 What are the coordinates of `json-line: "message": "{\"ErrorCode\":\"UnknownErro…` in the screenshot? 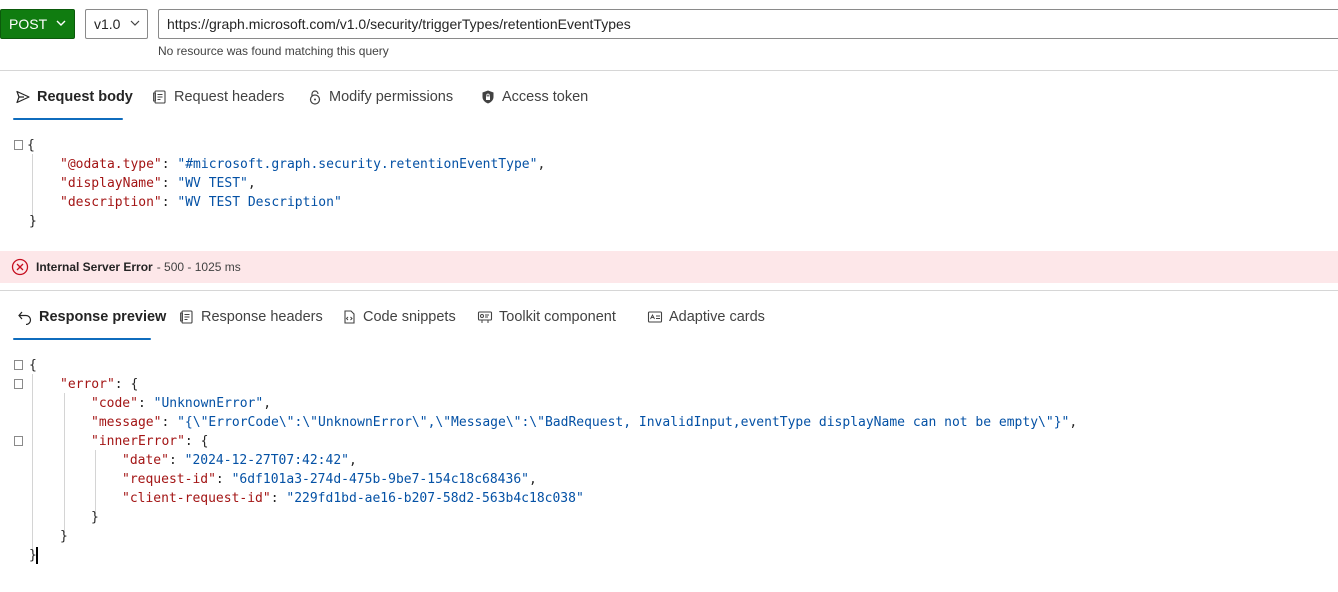 It's located at (584, 422).